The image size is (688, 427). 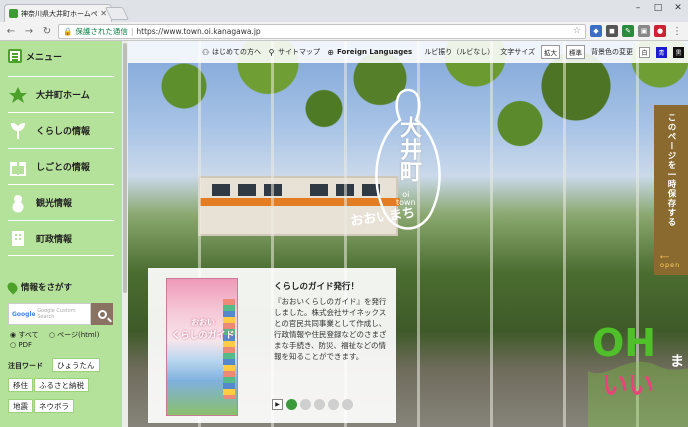 What do you see at coordinates (229, 349) in the screenshot?
I see `book-index-strip` at bounding box center [229, 349].